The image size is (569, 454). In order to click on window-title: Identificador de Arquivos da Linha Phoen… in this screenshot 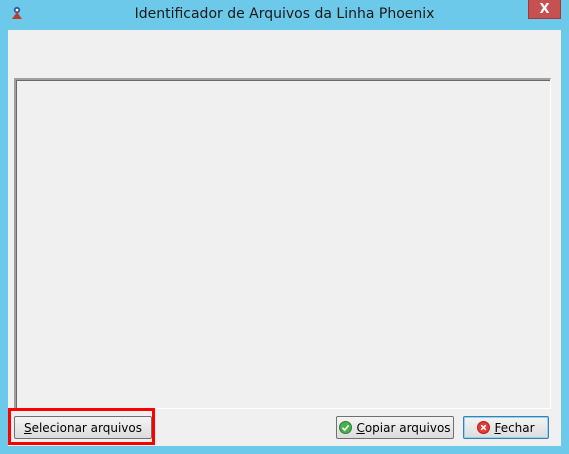, I will do `click(284, 14)`.